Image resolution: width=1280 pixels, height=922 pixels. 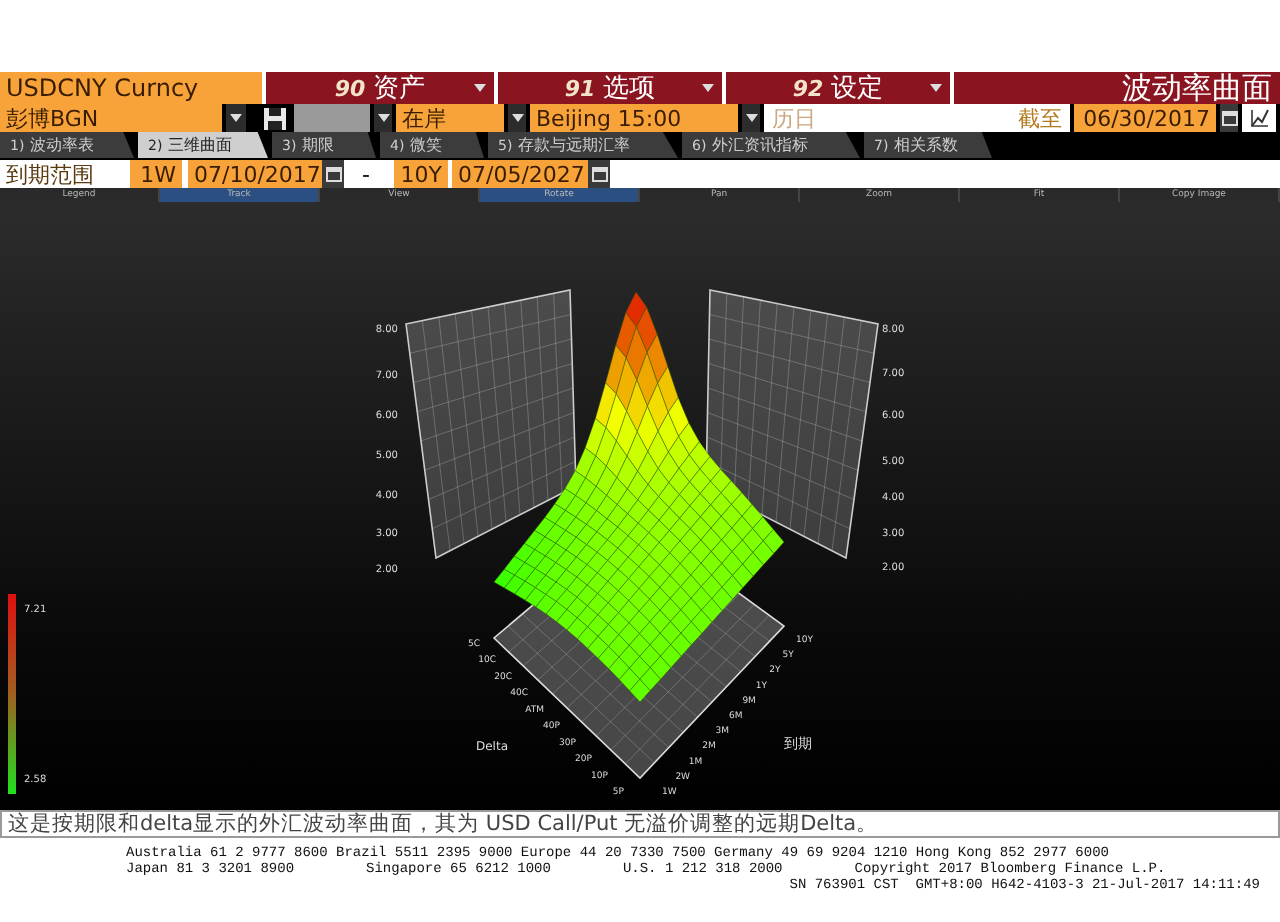 What do you see at coordinates (520, 174) in the screenshot?
I see `date-field: 07/05/2027` at bounding box center [520, 174].